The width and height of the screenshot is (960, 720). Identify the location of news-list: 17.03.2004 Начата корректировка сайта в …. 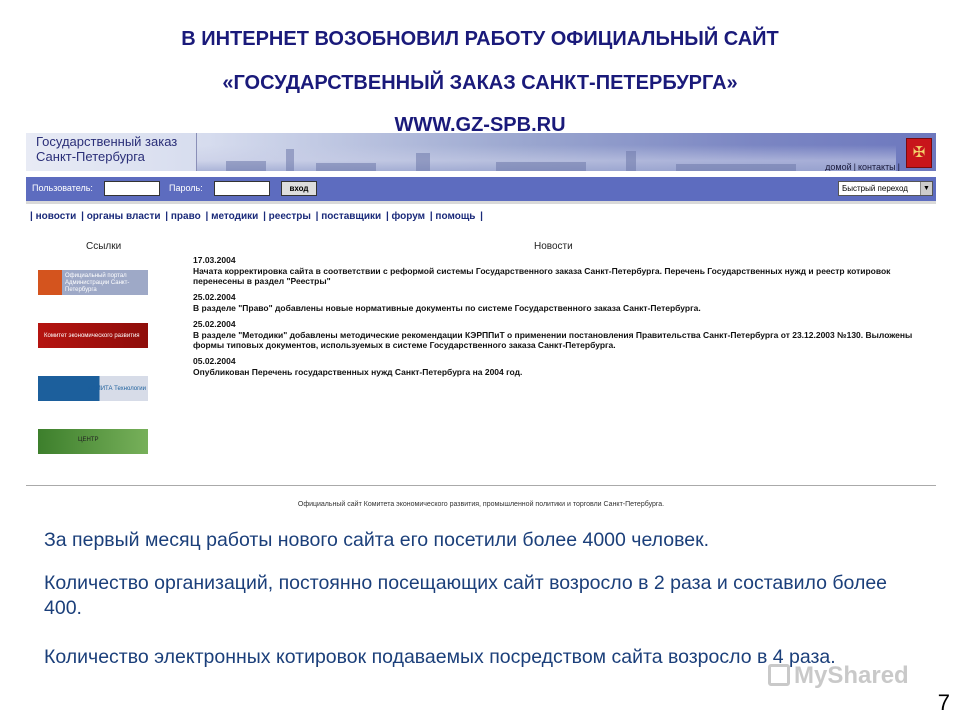
(553, 319).